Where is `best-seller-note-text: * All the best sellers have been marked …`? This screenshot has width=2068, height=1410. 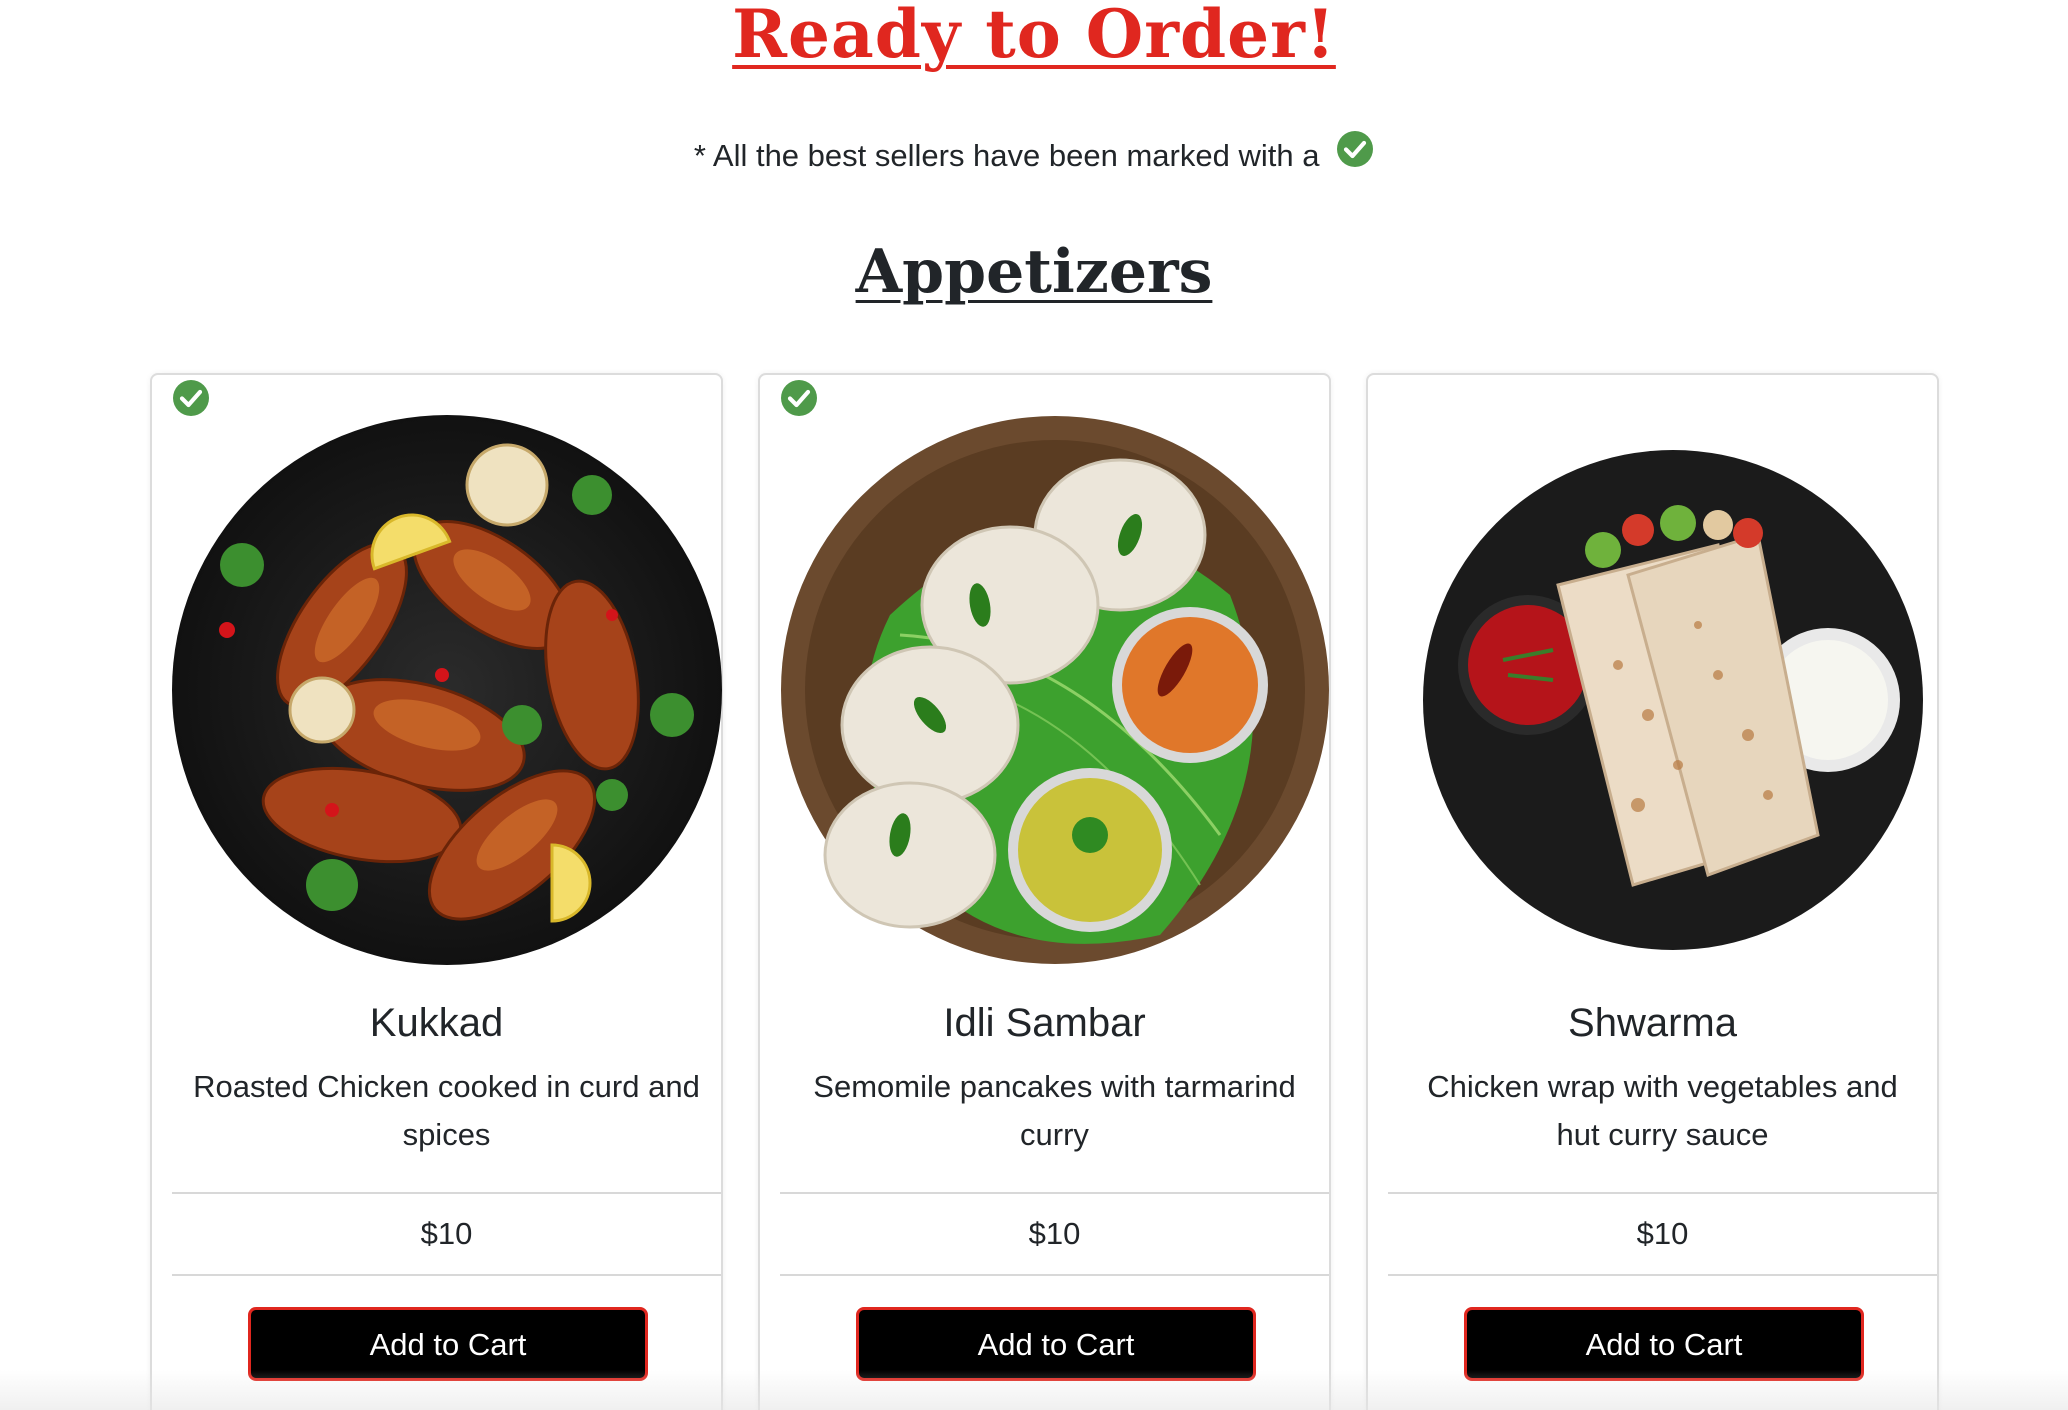
best-seller-note-text: * All the best sellers have been marked … is located at coordinates (1006, 155).